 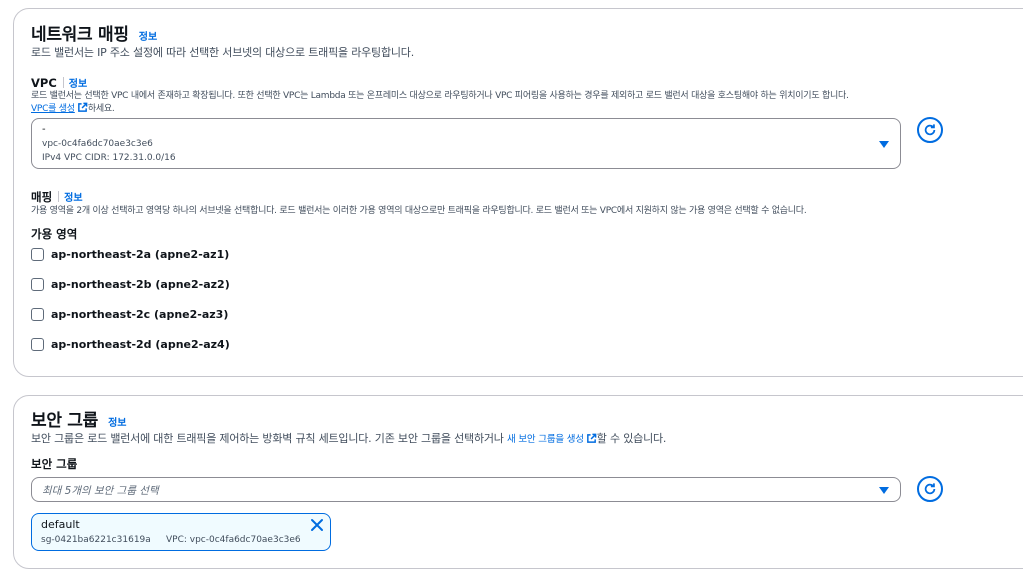 I want to click on az-option: ap-northeast-2d (apne2-az4), so click(x=130, y=344).